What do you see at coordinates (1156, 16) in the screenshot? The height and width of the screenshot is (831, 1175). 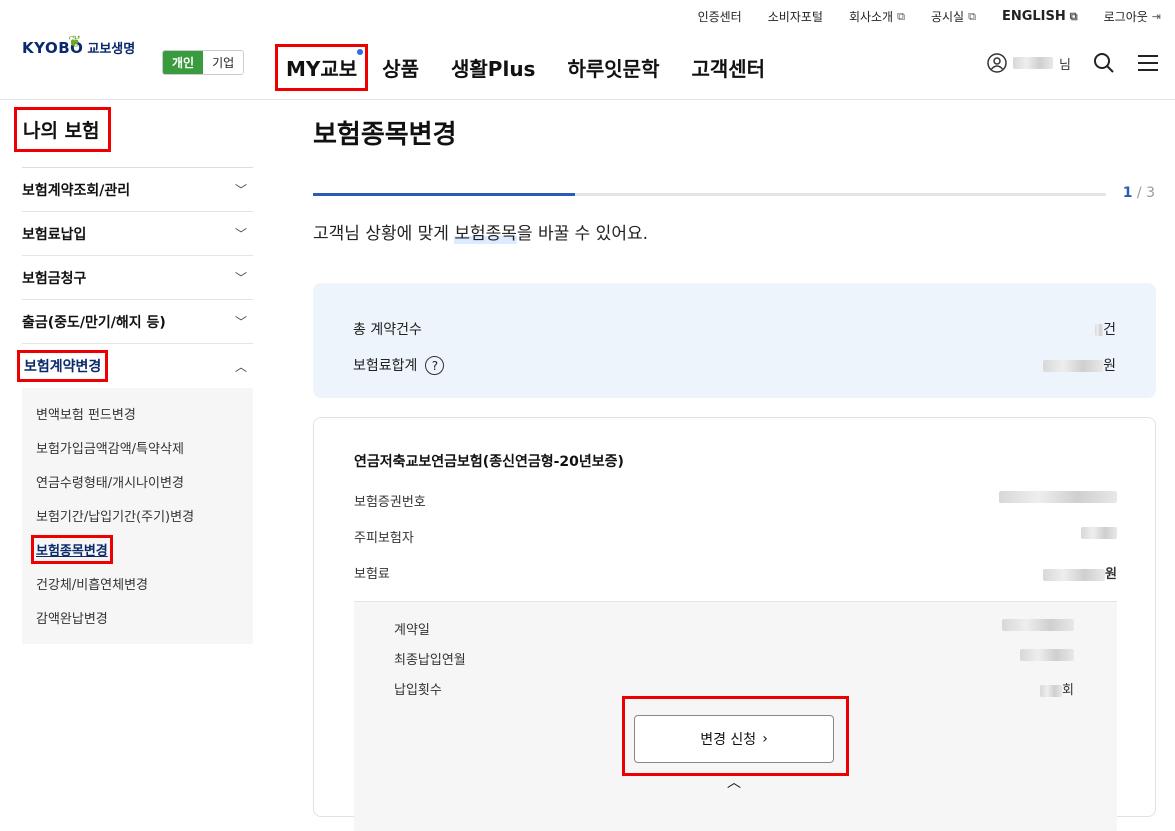 I see `logout-icon: ⇥` at bounding box center [1156, 16].